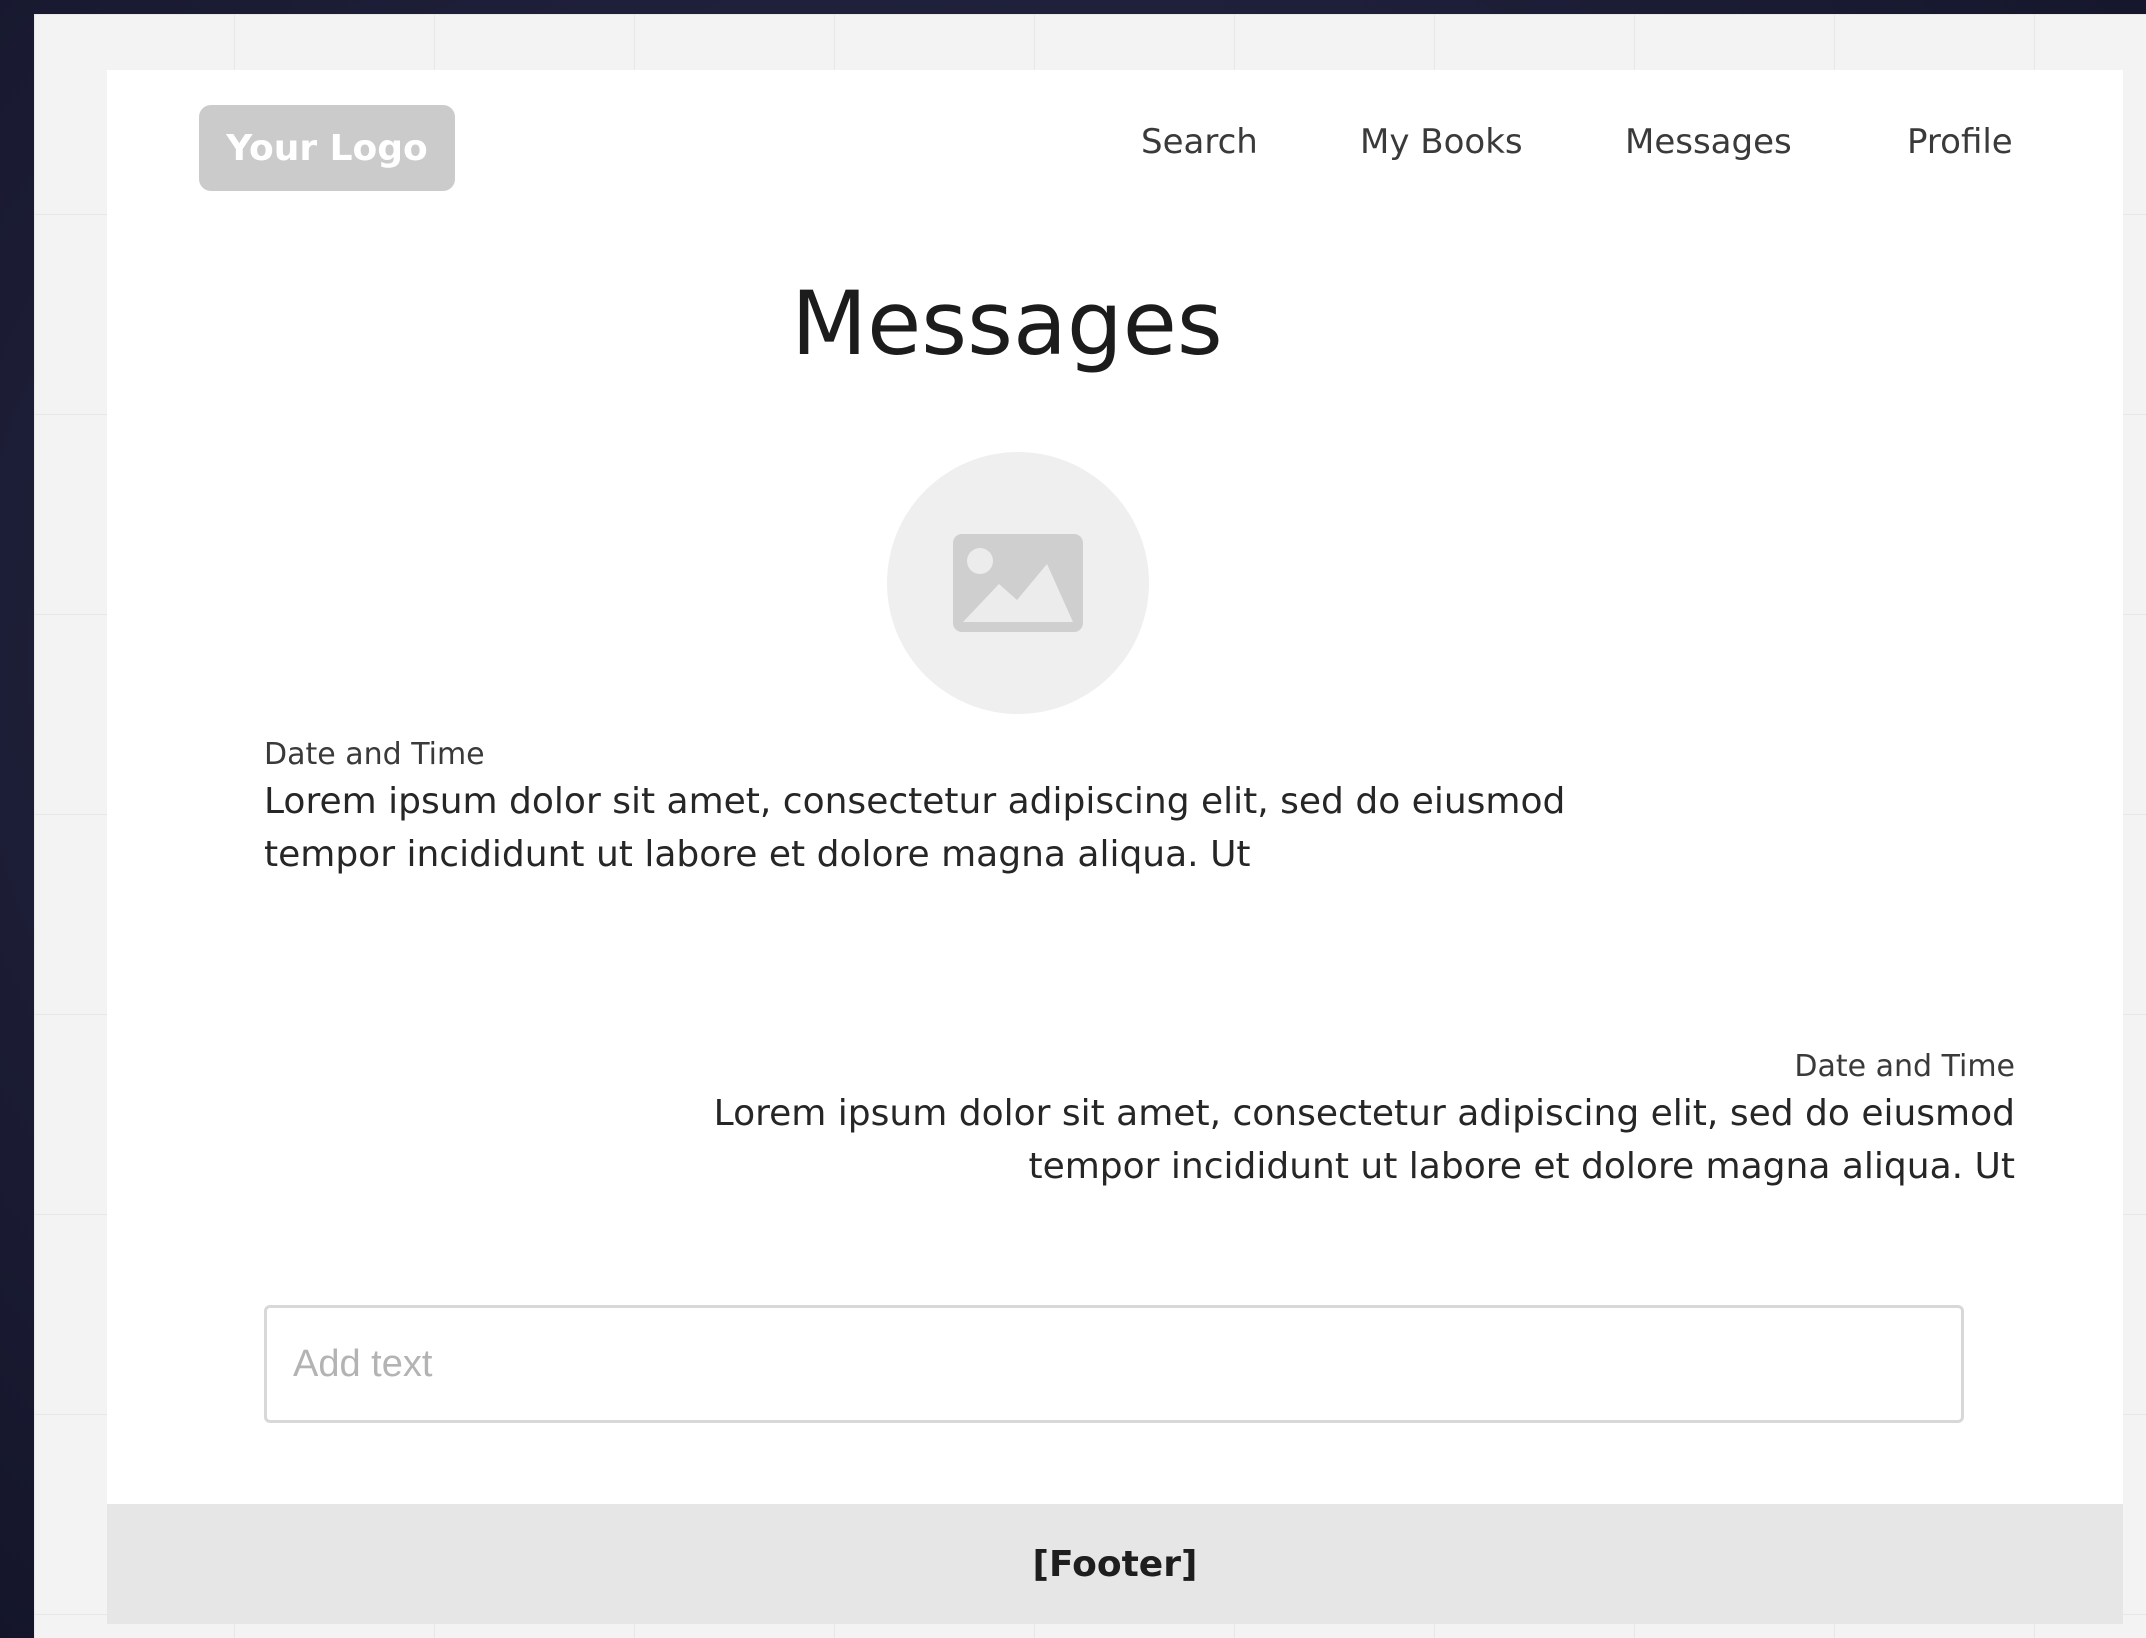 Image resolution: width=2146 pixels, height=1638 pixels. I want to click on nav-link-my-books: My Books, so click(1441, 142).